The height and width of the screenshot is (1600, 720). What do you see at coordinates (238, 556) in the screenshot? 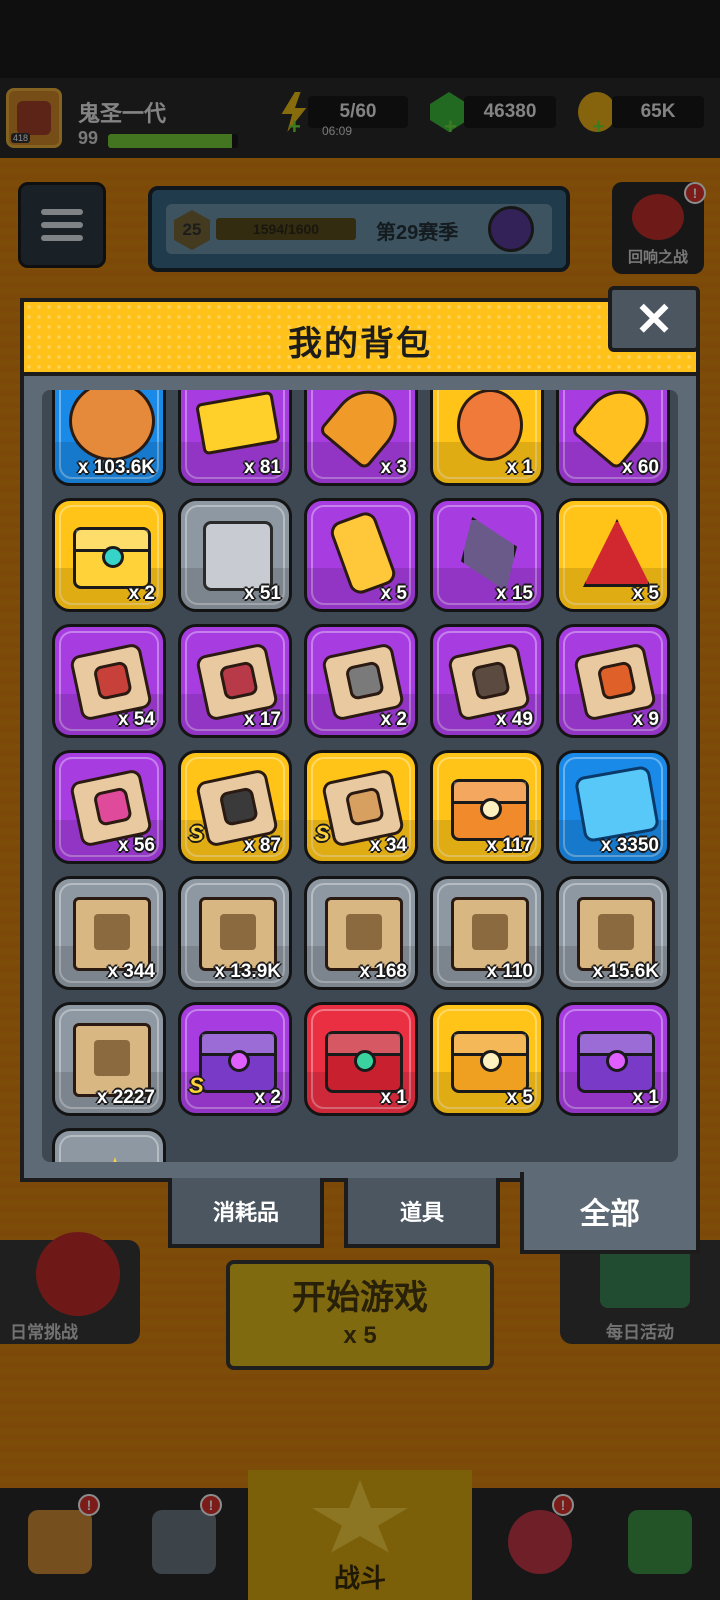
I see `cube-icon` at bounding box center [238, 556].